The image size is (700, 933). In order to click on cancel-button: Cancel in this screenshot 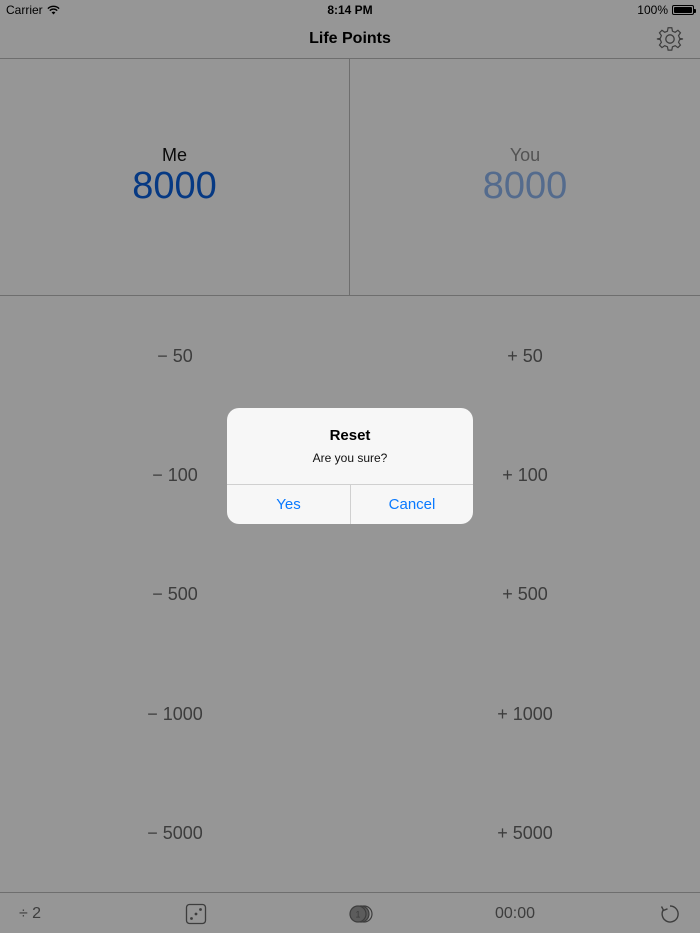, I will do `click(412, 504)`.